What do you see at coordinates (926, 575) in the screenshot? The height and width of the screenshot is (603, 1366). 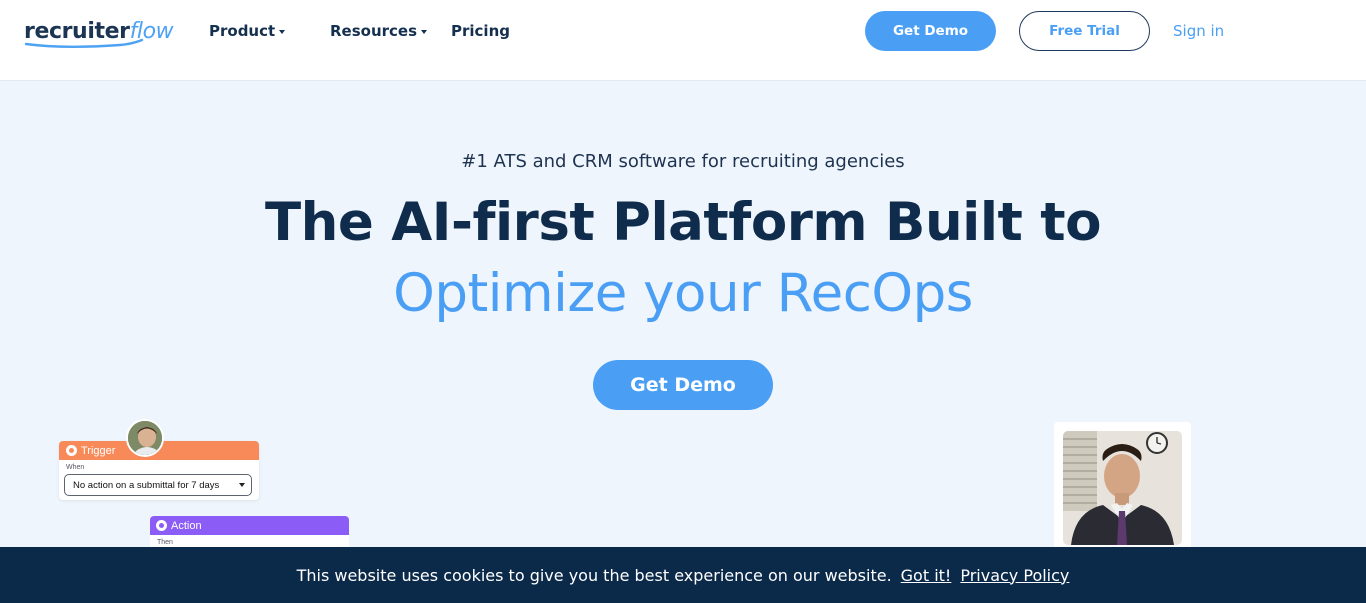 I see `cookie-accept-link: Got it!` at bounding box center [926, 575].